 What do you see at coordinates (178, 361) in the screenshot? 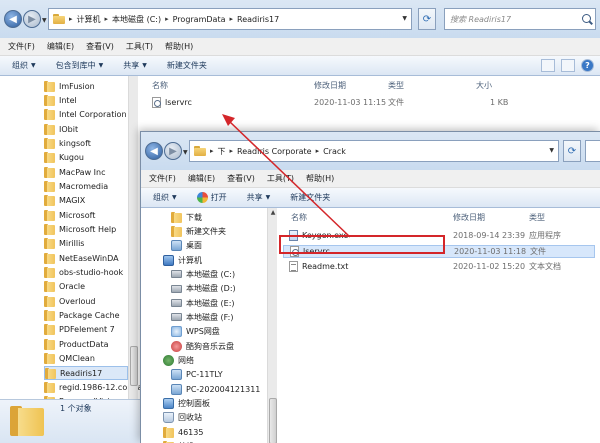
I see `tree-item: 网络` at bounding box center [178, 361].